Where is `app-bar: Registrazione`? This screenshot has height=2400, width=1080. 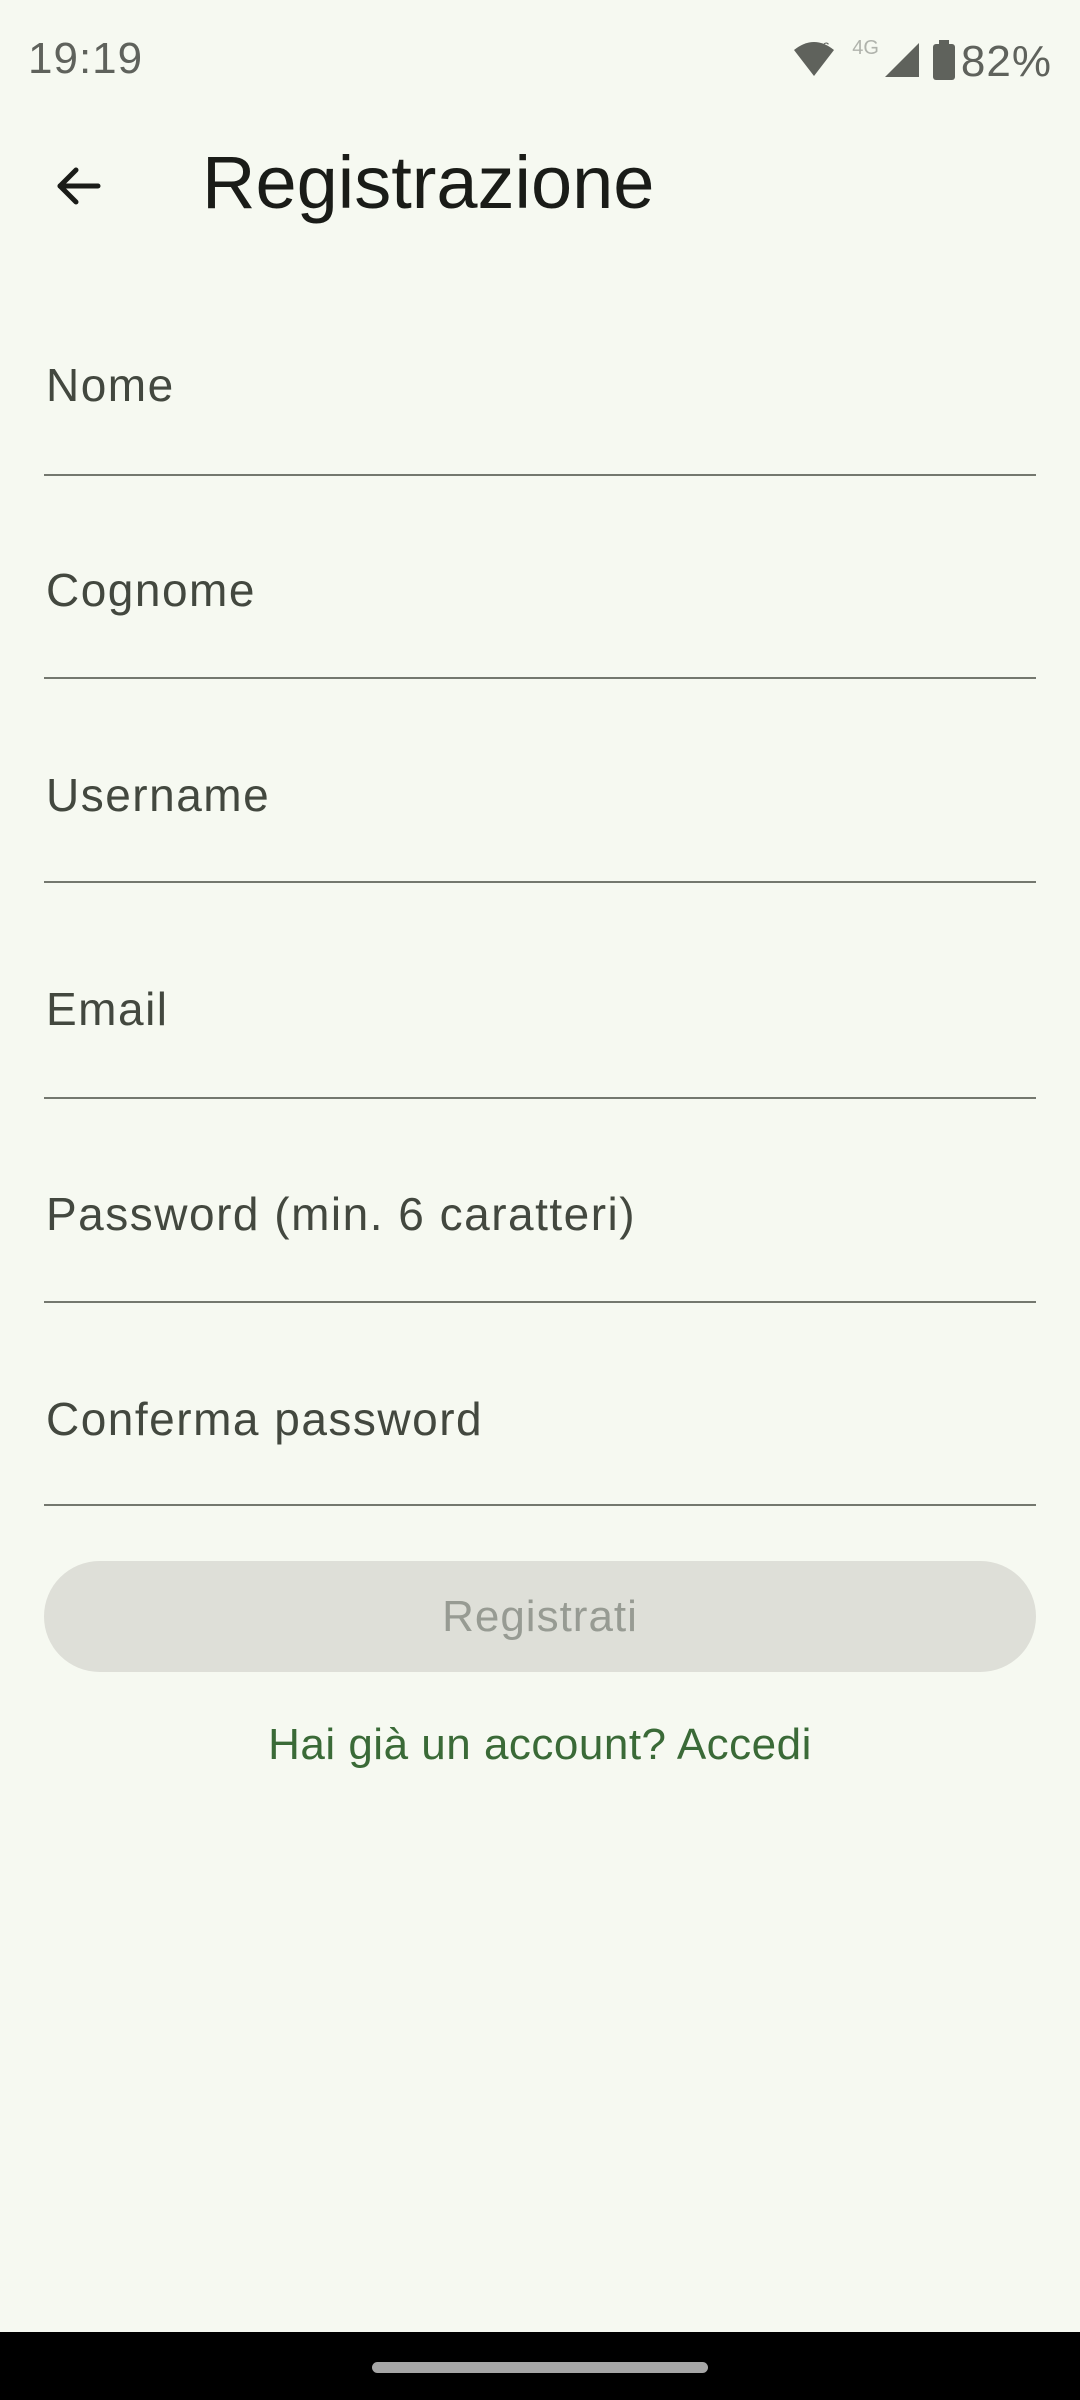
app-bar: Registrazione is located at coordinates (540, 183).